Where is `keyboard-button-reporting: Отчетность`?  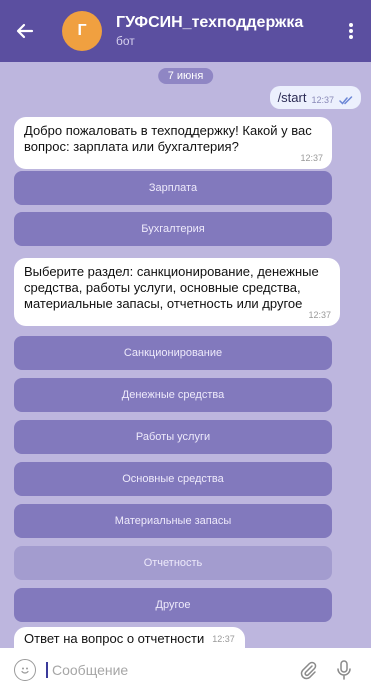
keyboard-button-reporting: Отчетность is located at coordinates (173, 563).